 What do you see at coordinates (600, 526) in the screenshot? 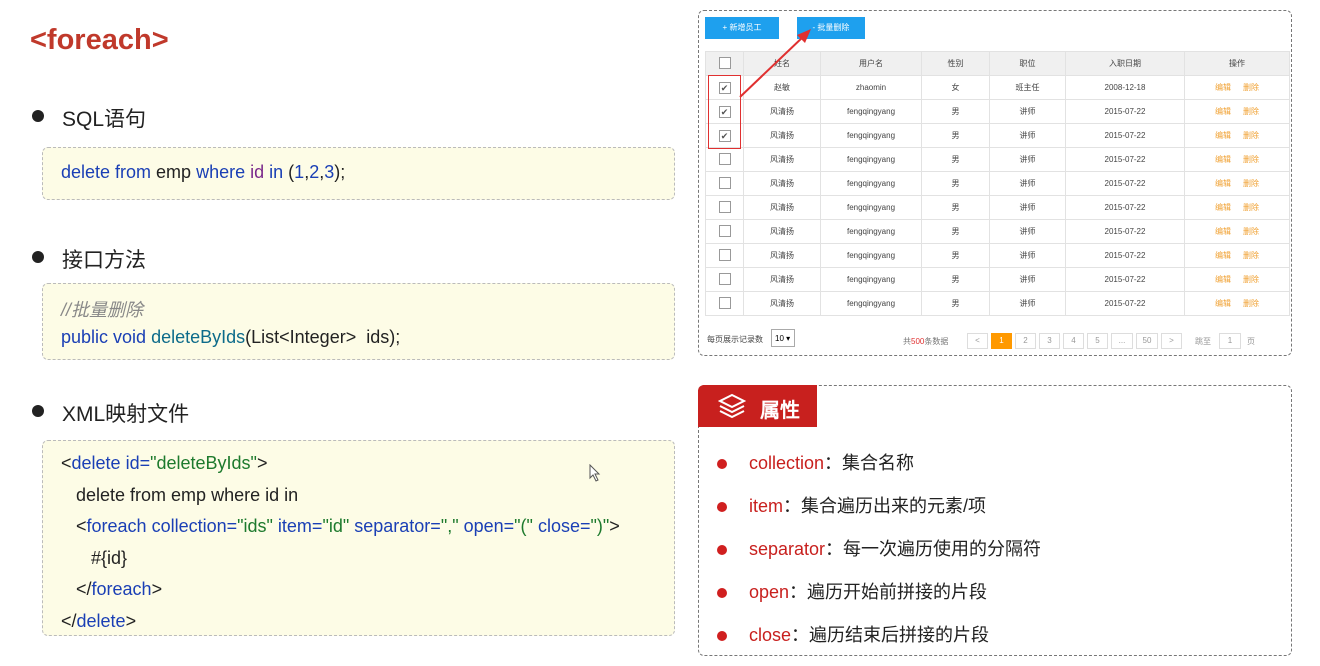
I see `code-token: ")"` at bounding box center [600, 526].